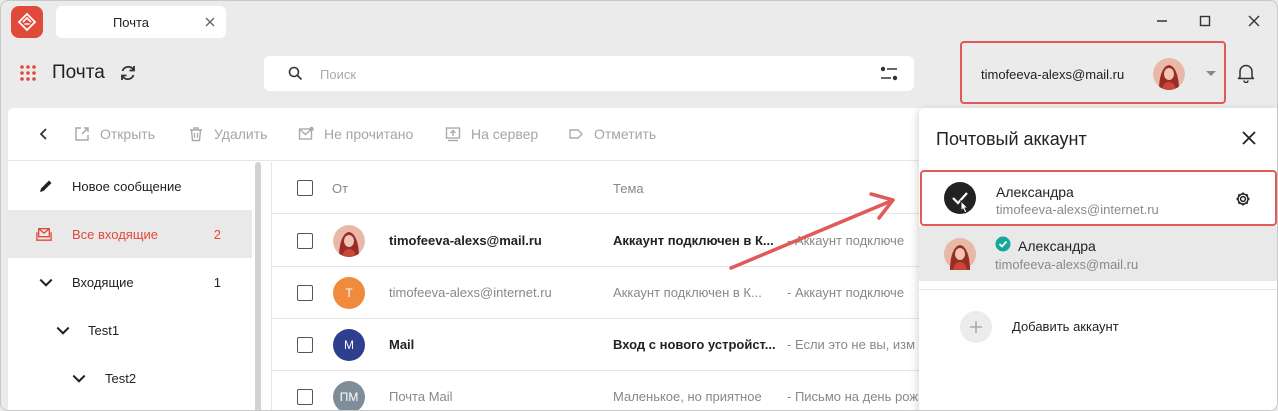  I want to click on account-switcher: timofeeva-alexs@mail.ru, so click(1093, 72).